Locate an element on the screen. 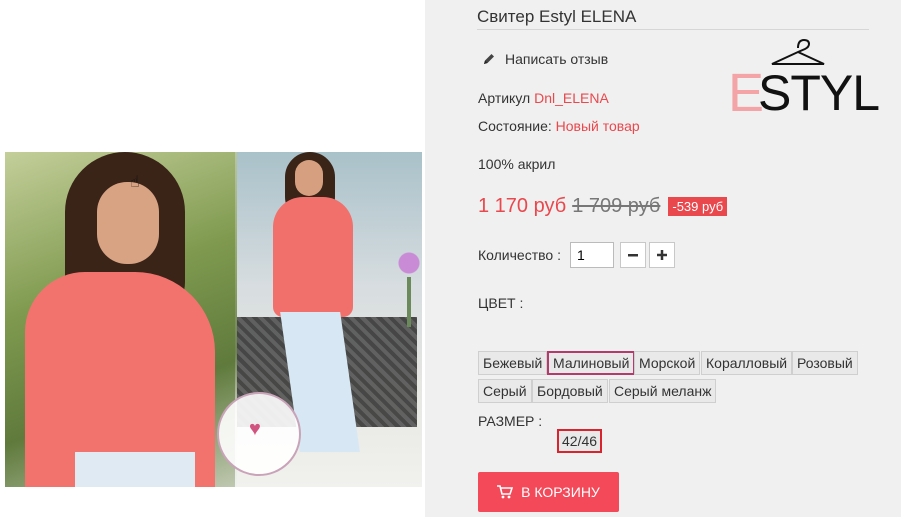  color-option: Коралловый is located at coordinates (747, 363).